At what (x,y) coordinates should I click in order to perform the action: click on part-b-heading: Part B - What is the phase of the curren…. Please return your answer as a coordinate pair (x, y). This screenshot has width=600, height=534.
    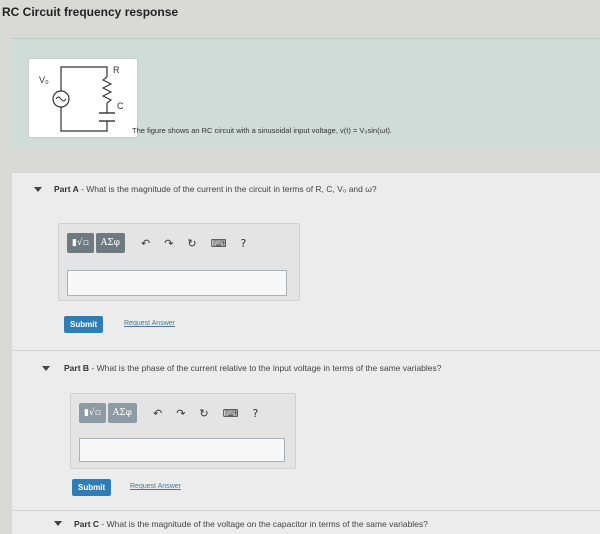
    Looking at the image, I should click on (253, 368).